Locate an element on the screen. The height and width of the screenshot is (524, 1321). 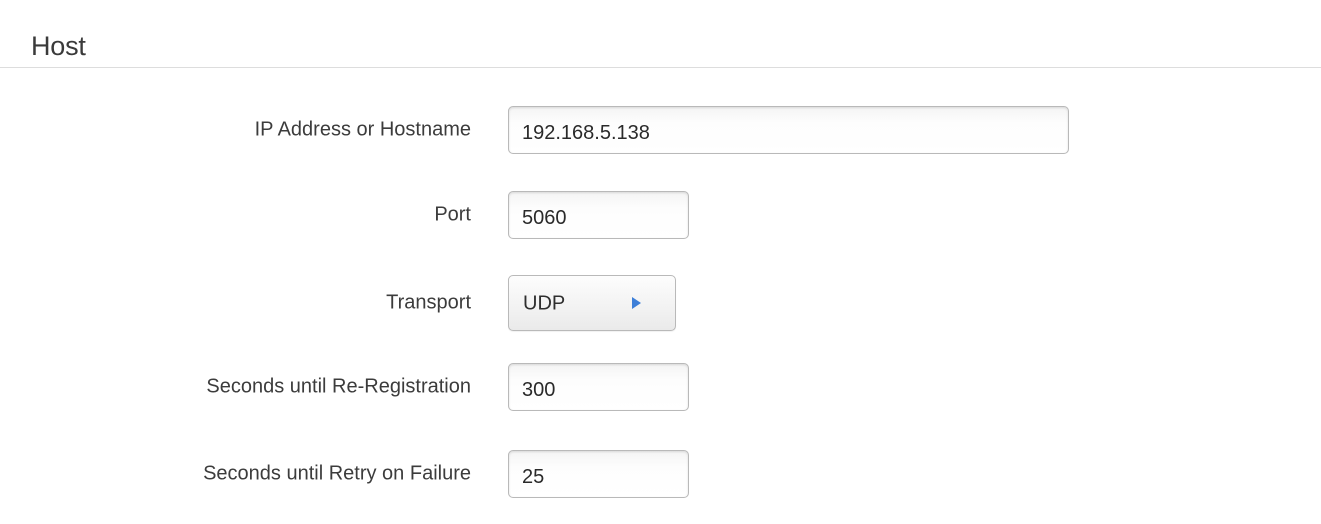
transport-row: Transport UDP is located at coordinates (660, 303).